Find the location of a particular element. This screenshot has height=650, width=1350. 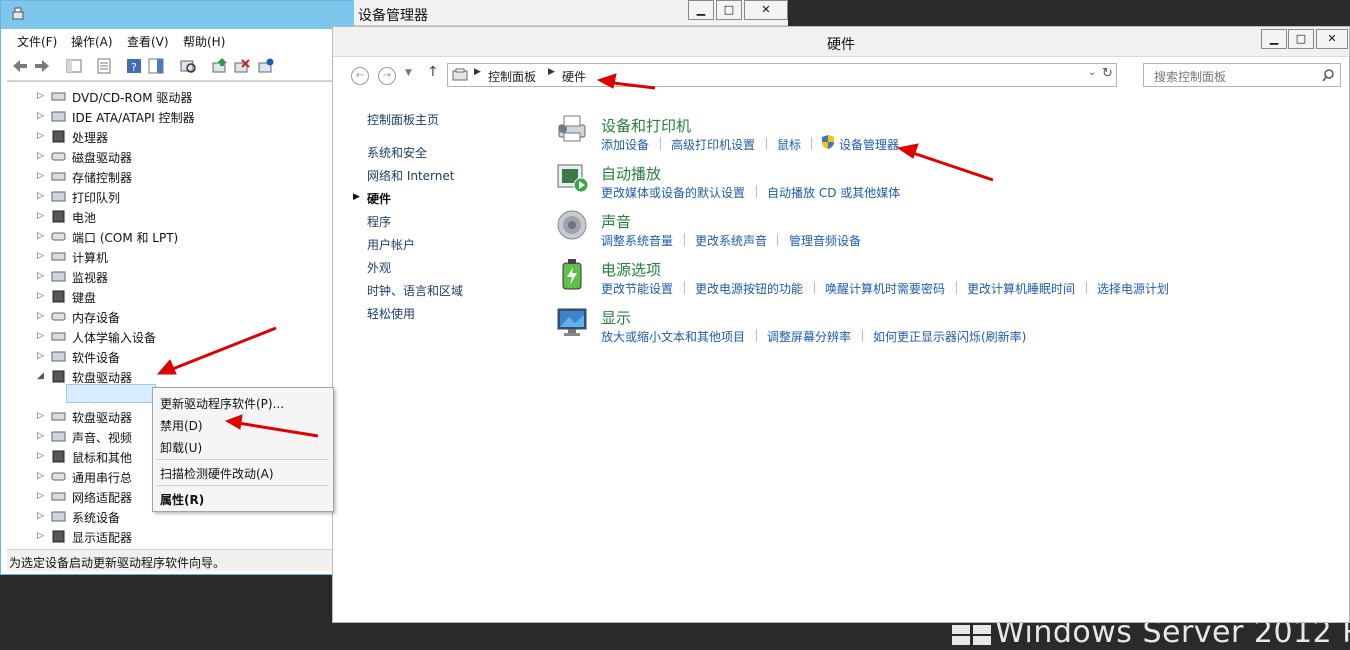

link-choose-power-plan: 选择电源计划 is located at coordinates (1133, 288).